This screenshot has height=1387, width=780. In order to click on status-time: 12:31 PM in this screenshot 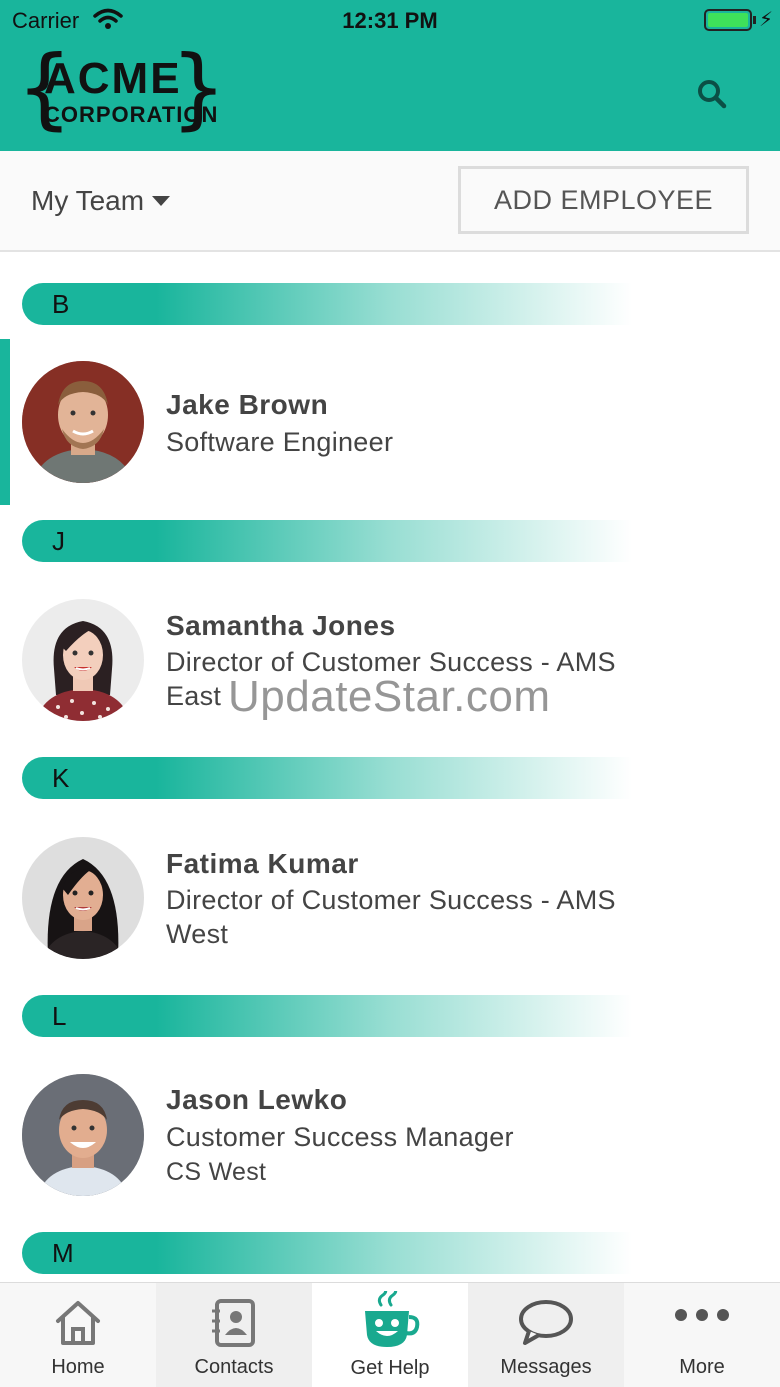, I will do `click(390, 20)`.